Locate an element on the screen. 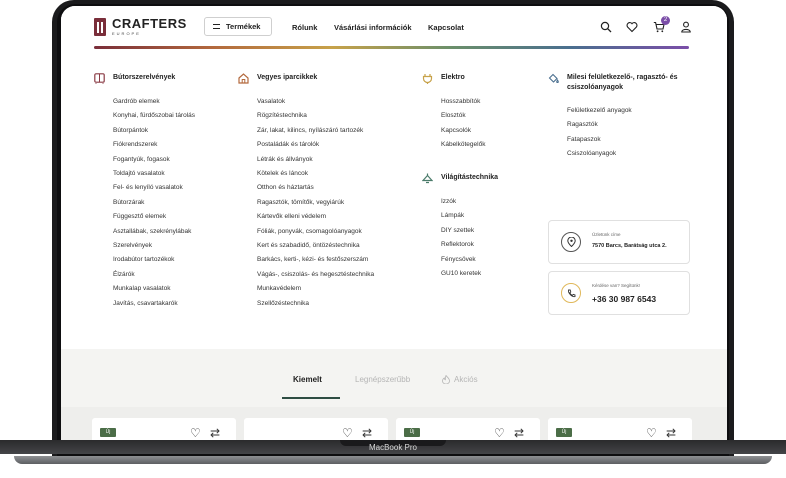 The width and height of the screenshot is (786, 478). lamp-icon is located at coordinates (427, 178).